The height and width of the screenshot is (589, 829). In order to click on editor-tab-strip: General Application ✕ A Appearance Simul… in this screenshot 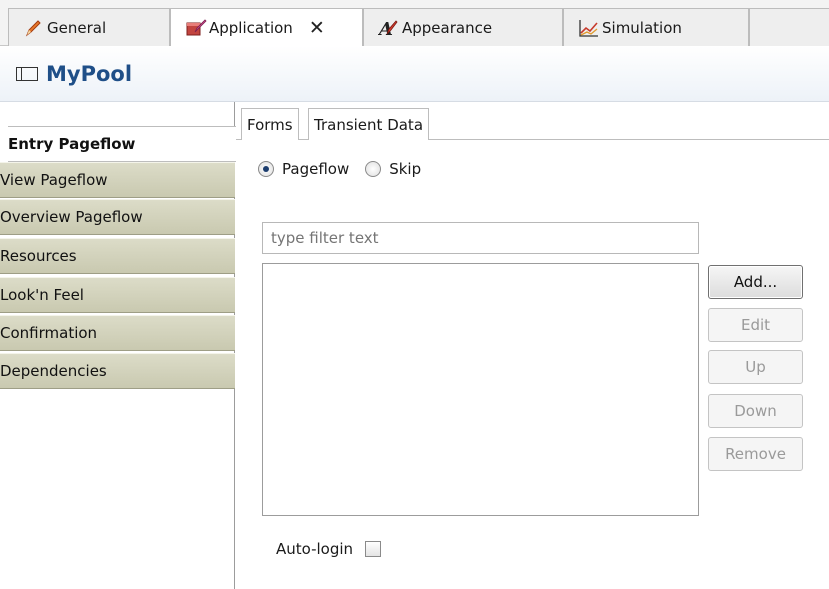, I will do `click(414, 23)`.